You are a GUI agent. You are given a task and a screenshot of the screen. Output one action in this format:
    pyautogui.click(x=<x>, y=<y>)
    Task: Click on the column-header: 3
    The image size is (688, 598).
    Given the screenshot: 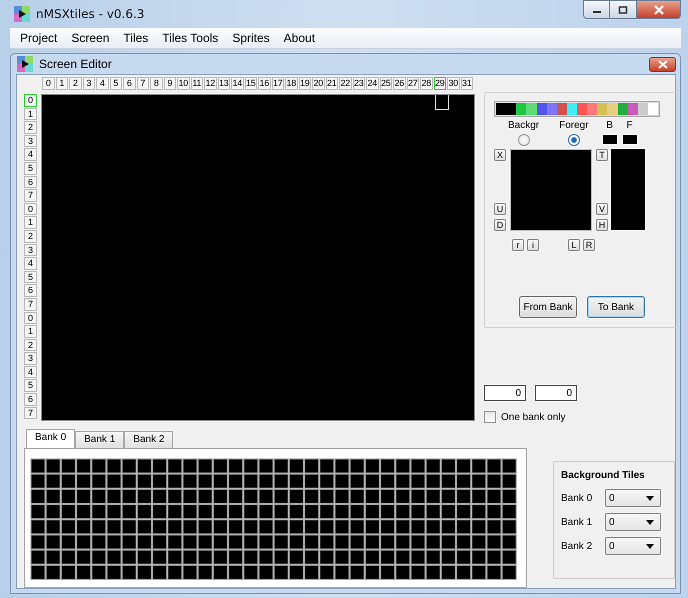 What is the action you would take?
    pyautogui.click(x=88, y=83)
    